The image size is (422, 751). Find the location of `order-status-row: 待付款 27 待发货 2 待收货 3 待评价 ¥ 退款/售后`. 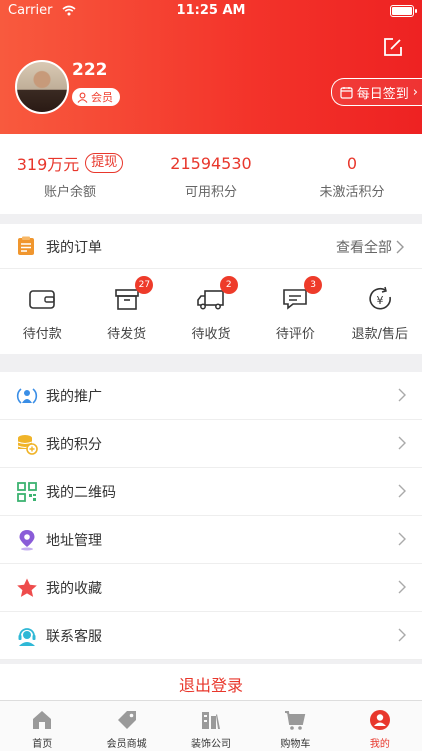

order-status-row: 待付款 27 待发货 2 待收货 3 待评价 ¥ 退款/售后 is located at coordinates (211, 309).